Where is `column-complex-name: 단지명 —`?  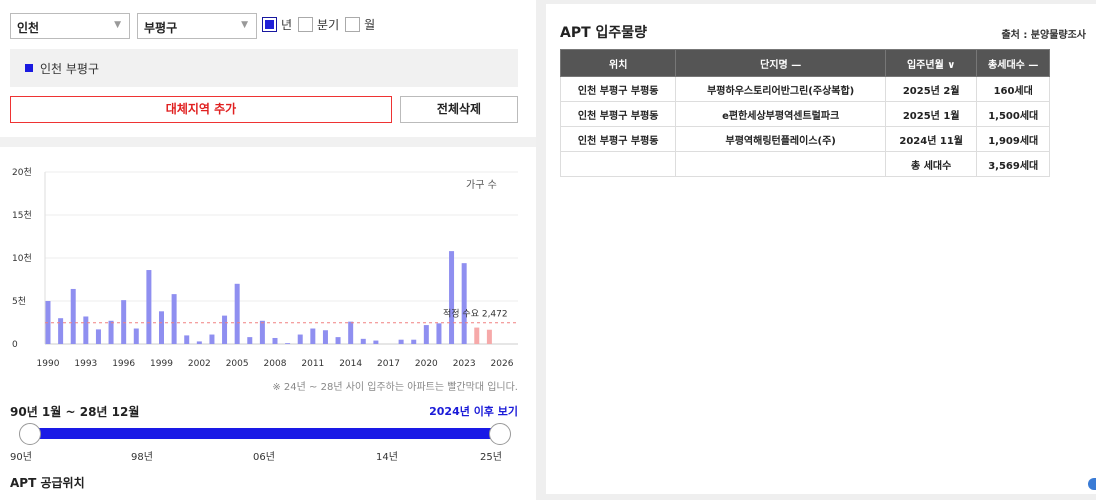 column-complex-name: 단지명 — is located at coordinates (780, 63).